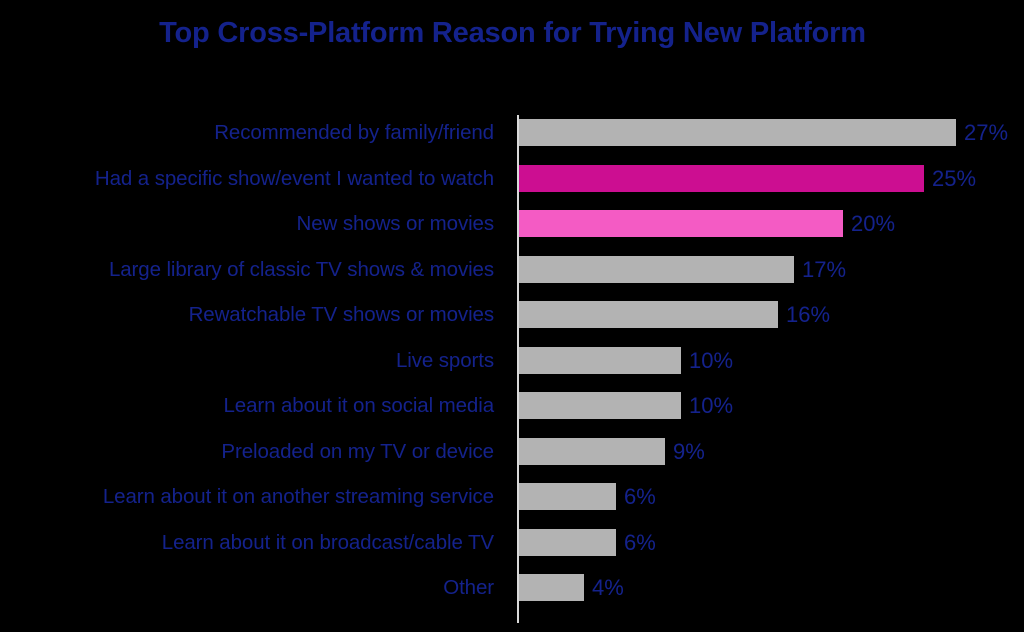  What do you see at coordinates (512, 132) in the screenshot?
I see `bar-row: Recommended by family/friend 27%` at bounding box center [512, 132].